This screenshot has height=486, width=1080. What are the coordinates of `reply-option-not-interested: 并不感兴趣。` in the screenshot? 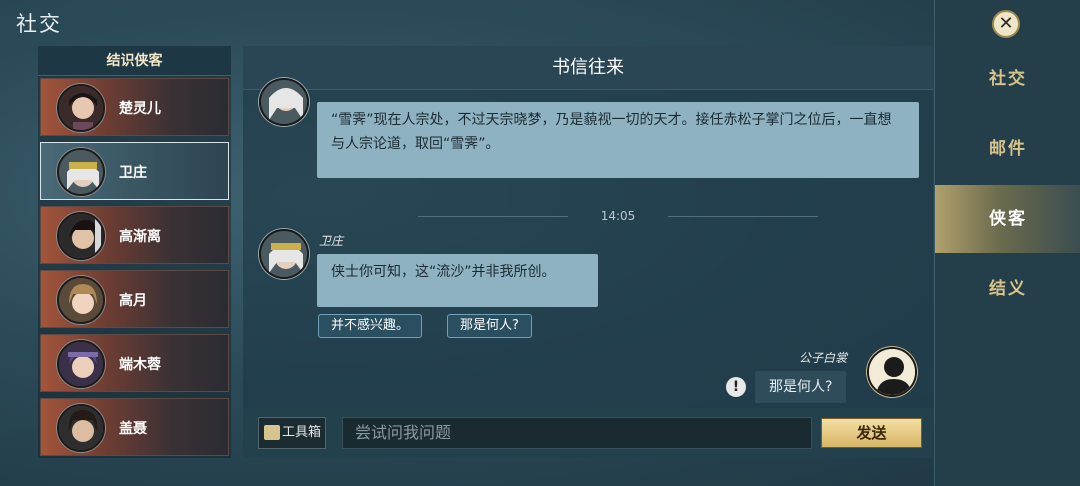 It's located at (370, 326).